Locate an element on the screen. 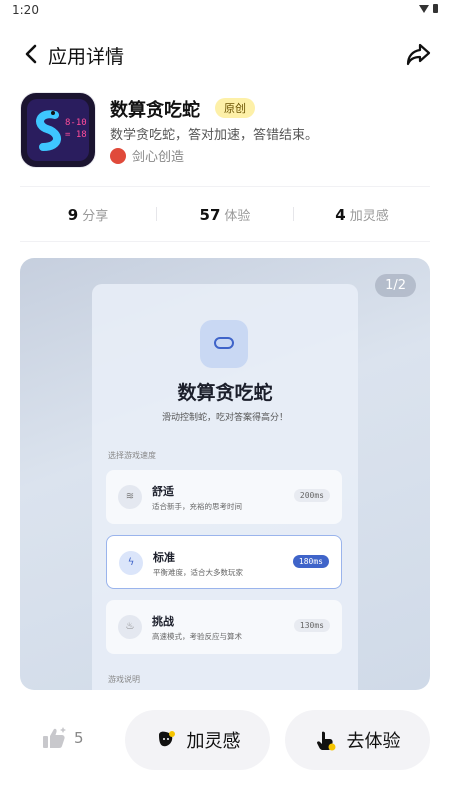 This screenshot has width=450, height=800. bolt-icon: ϟ is located at coordinates (131, 563).